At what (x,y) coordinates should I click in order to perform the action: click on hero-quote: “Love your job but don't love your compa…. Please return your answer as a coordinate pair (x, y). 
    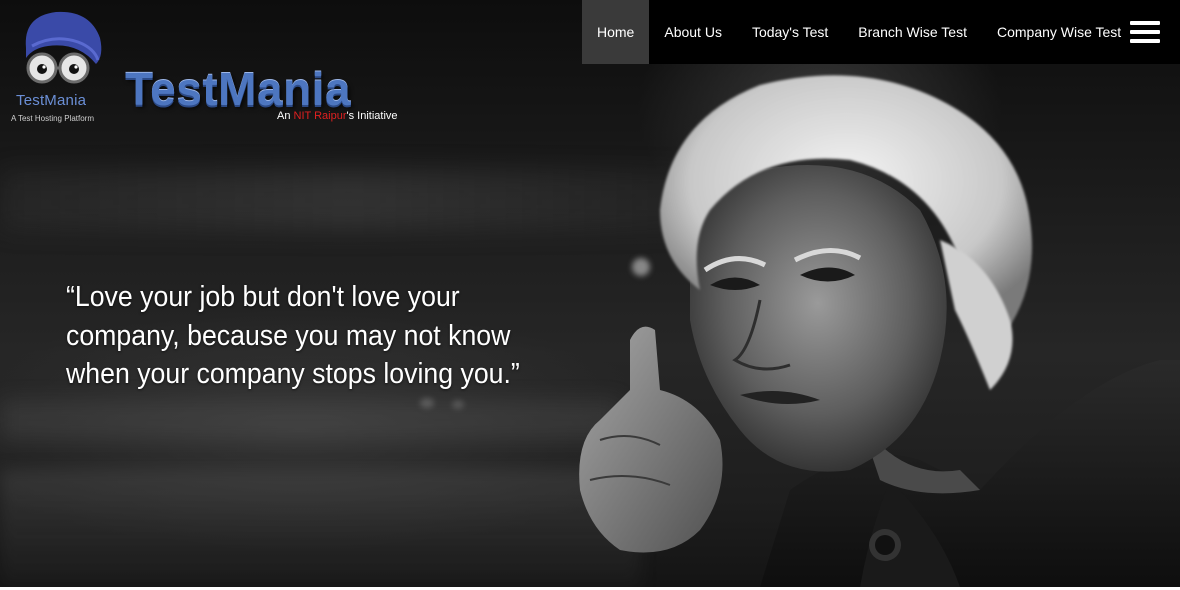
    Looking at the image, I should click on (293, 335).